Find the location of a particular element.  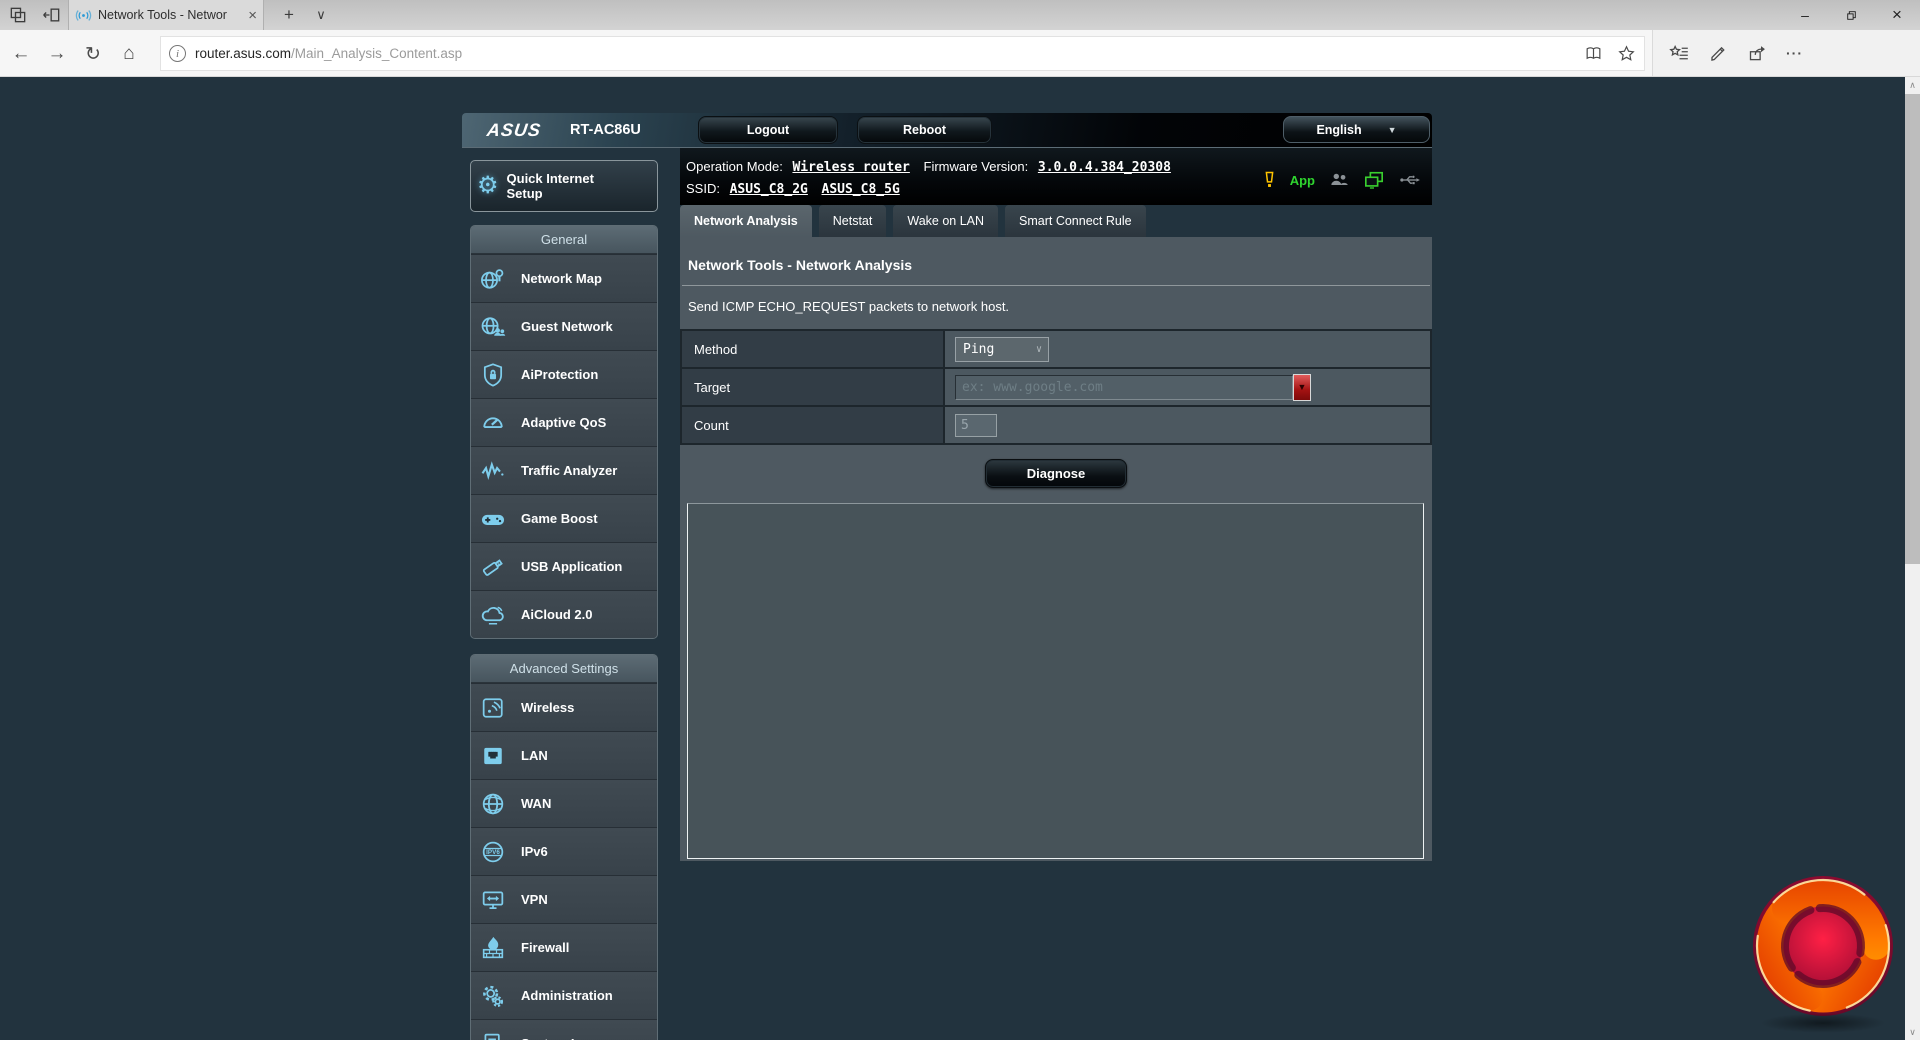

language-dropdown: English ▼ is located at coordinates (1356, 129).